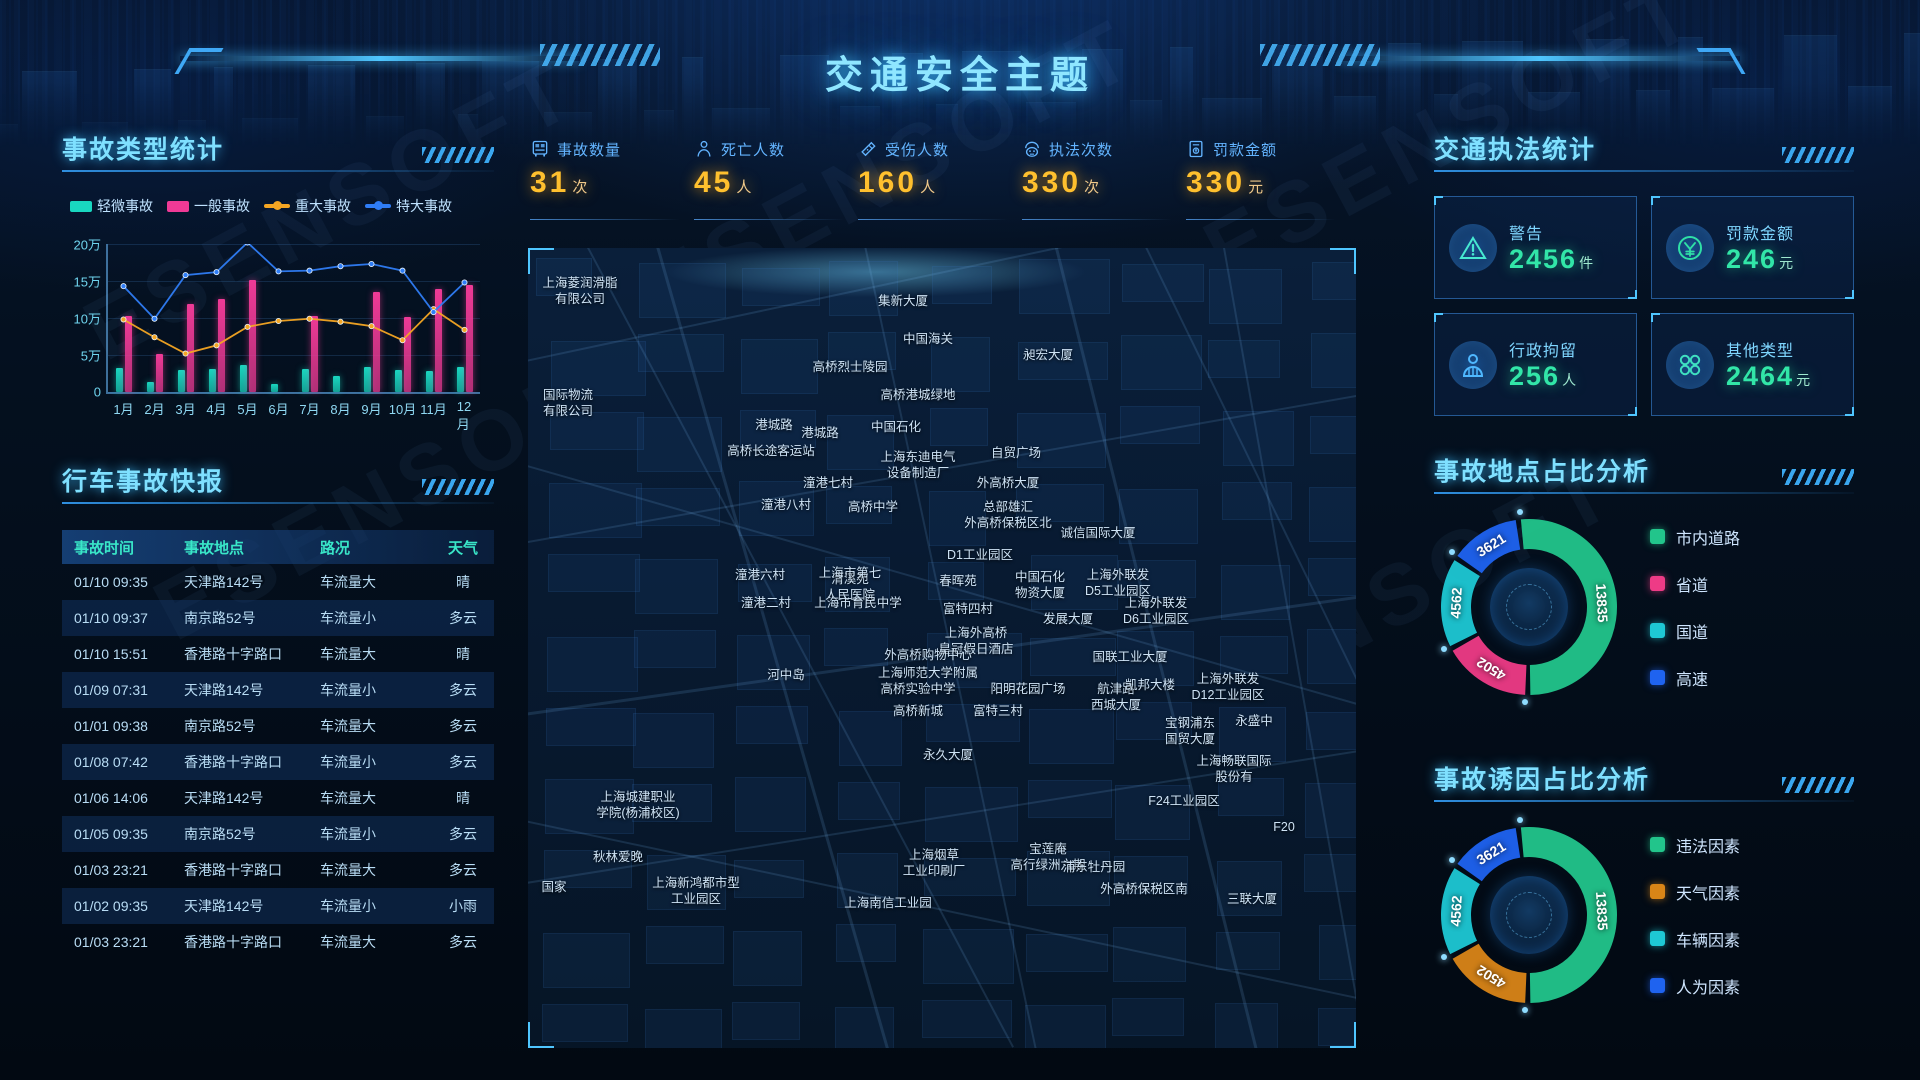 Image resolution: width=1920 pixels, height=1080 pixels. What do you see at coordinates (1695, 892) in the screenshot?
I see `donut-legend-item: 天气因素` at bounding box center [1695, 892].